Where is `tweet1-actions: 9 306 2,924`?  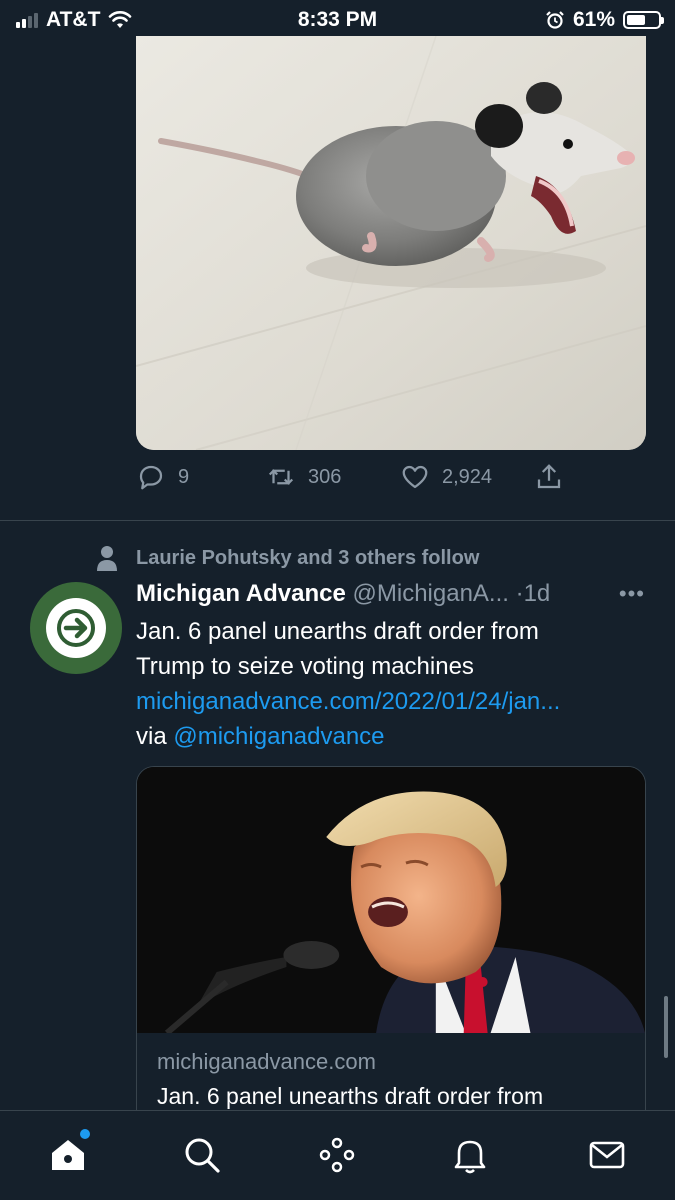
tweet1-actions: 9 306 2,924 is located at coordinates (356, 482).